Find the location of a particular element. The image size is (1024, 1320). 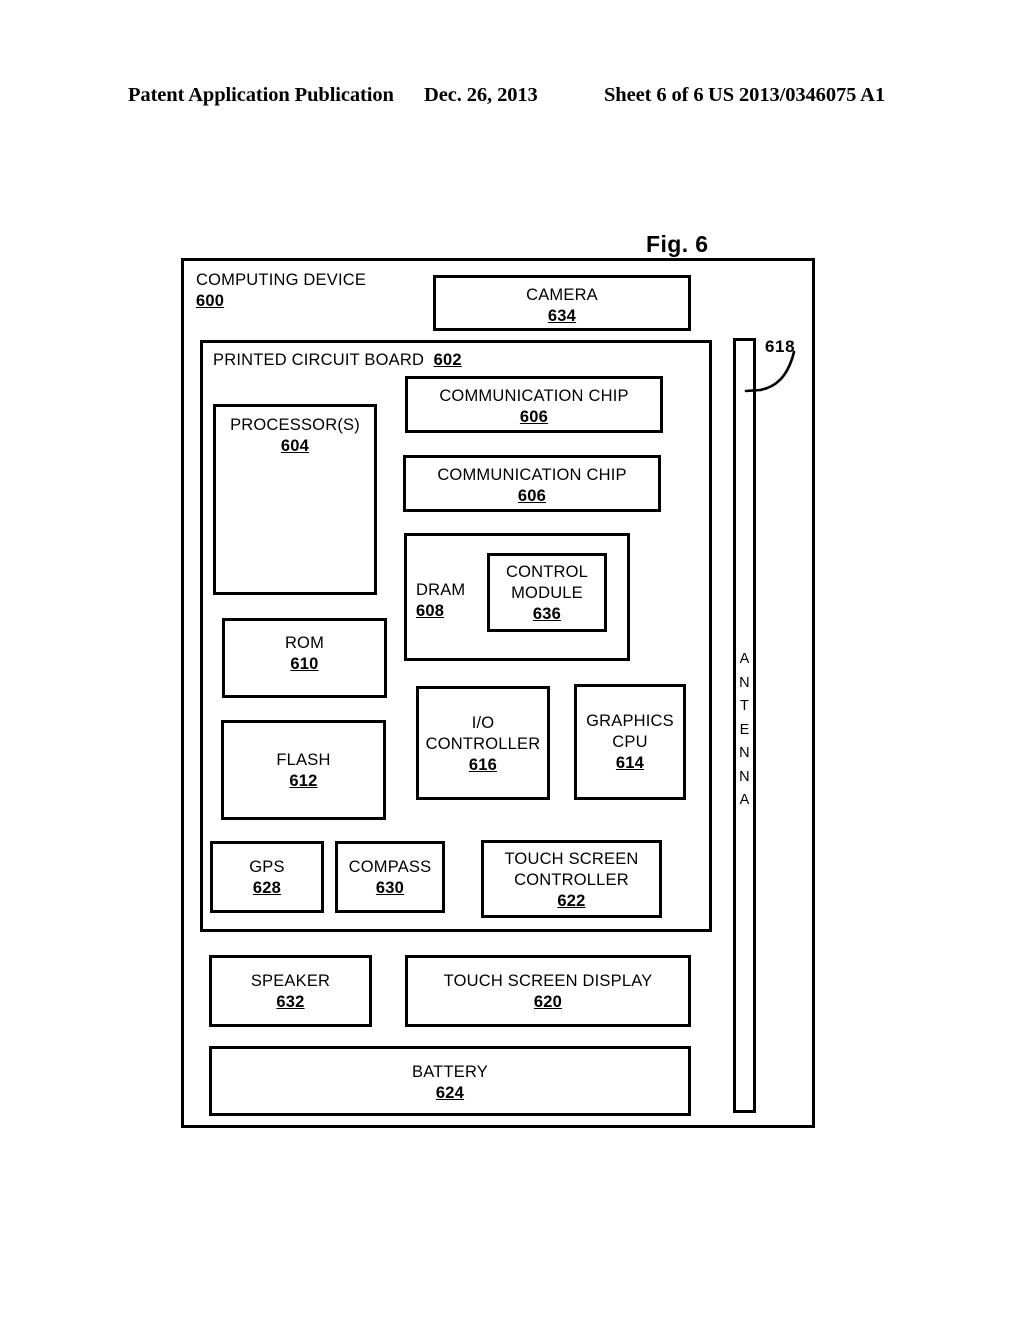

antenna-letter-3: E is located at coordinates (744, 729).